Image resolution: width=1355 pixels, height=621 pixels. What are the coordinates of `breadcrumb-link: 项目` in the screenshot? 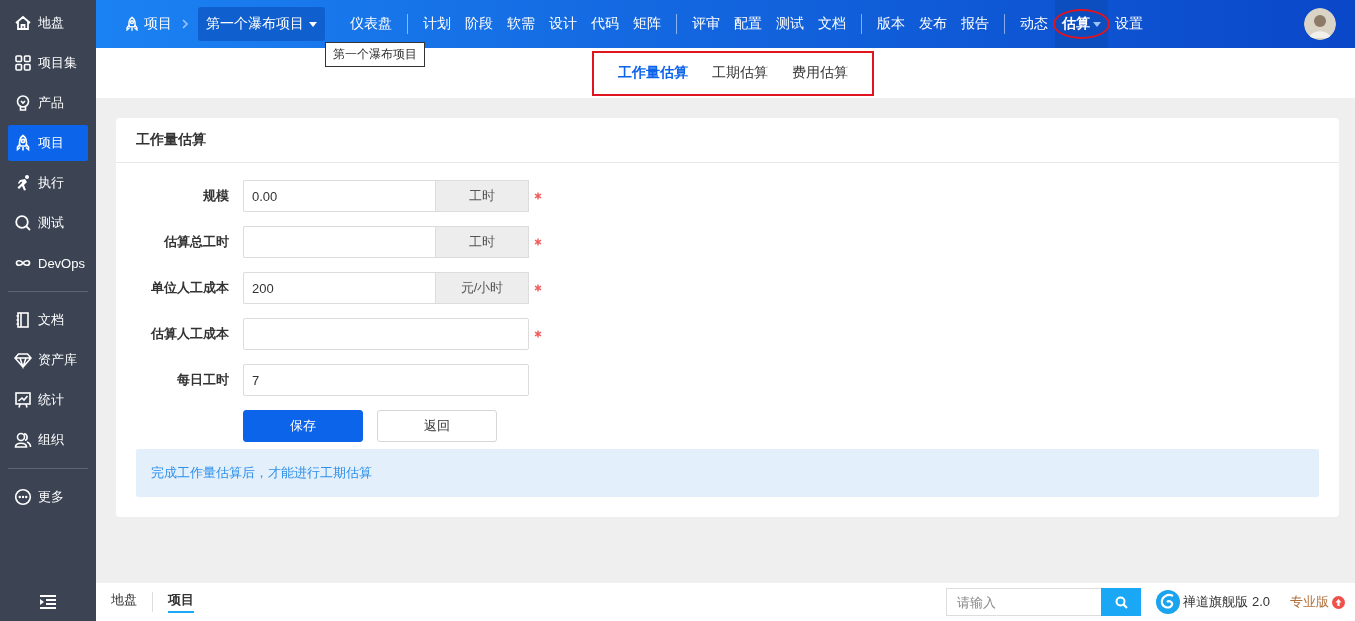 It's located at (148, 24).